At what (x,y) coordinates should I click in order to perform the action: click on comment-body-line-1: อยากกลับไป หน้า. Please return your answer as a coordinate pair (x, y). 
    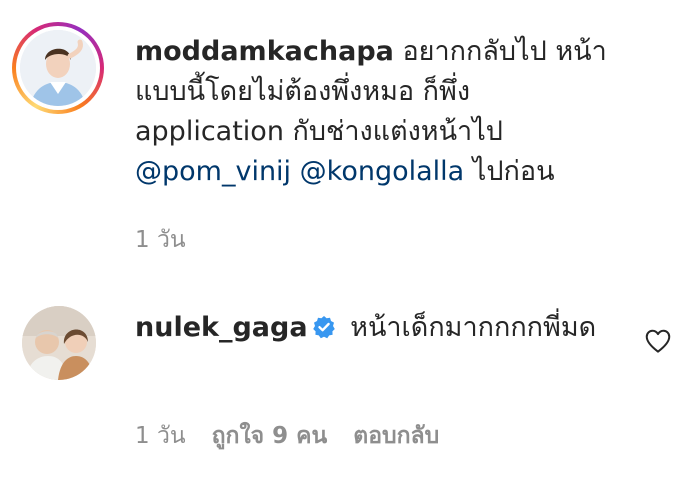
    Looking at the image, I should click on (500, 51).